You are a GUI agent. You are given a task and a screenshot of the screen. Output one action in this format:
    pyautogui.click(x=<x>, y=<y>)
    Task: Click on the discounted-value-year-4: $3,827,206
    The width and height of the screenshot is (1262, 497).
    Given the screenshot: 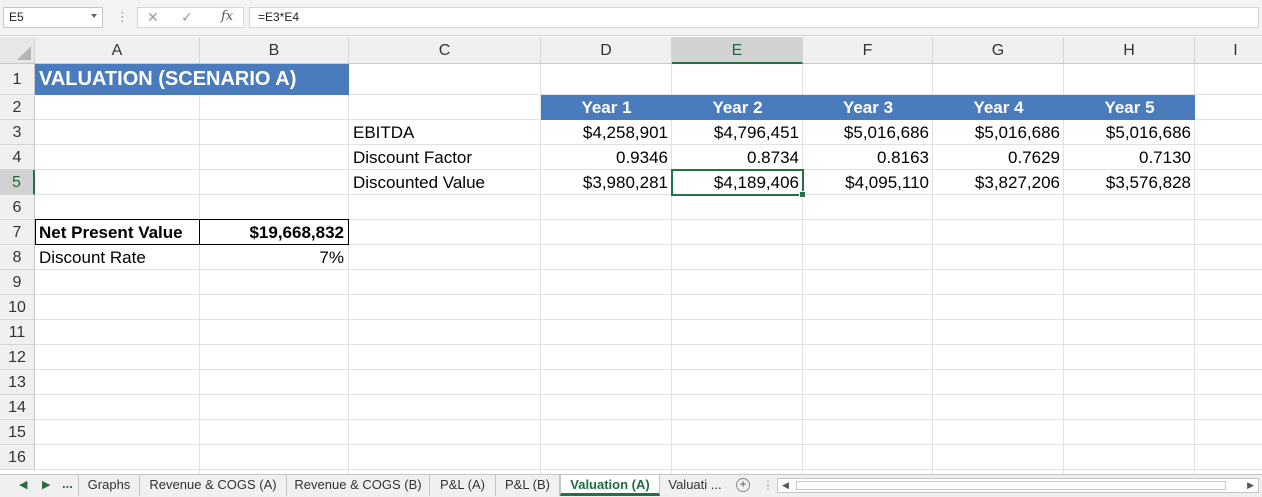 What is the action you would take?
    pyautogui.click(x=998, y=182)
    